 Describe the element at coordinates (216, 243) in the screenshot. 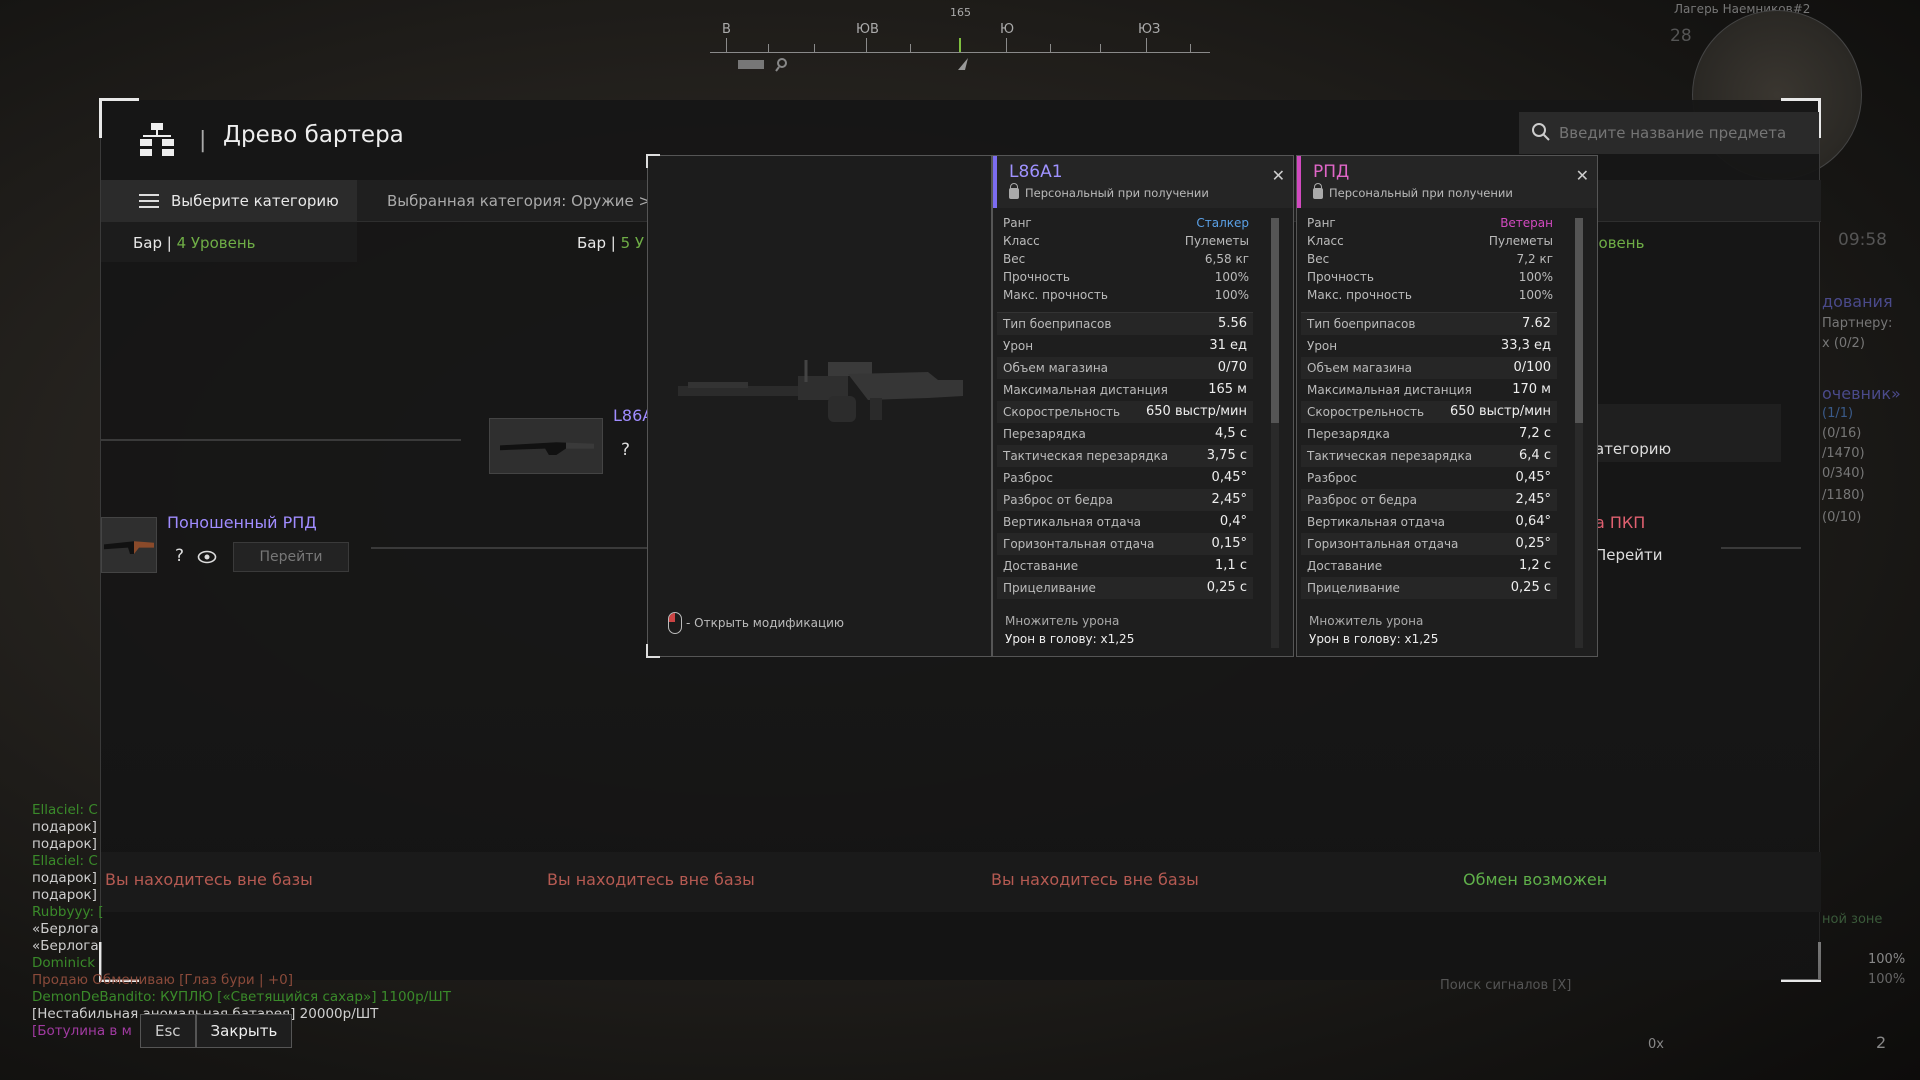

I see `level-number: 4 Уровень` at that location.